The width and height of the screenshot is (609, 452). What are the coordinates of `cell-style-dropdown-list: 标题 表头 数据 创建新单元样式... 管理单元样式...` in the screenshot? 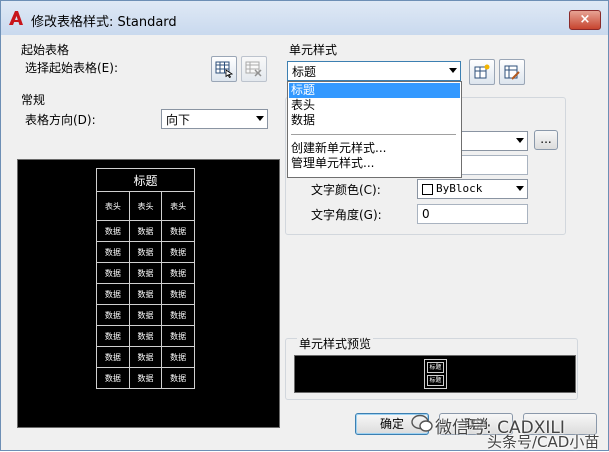 It's located at (374, 129).